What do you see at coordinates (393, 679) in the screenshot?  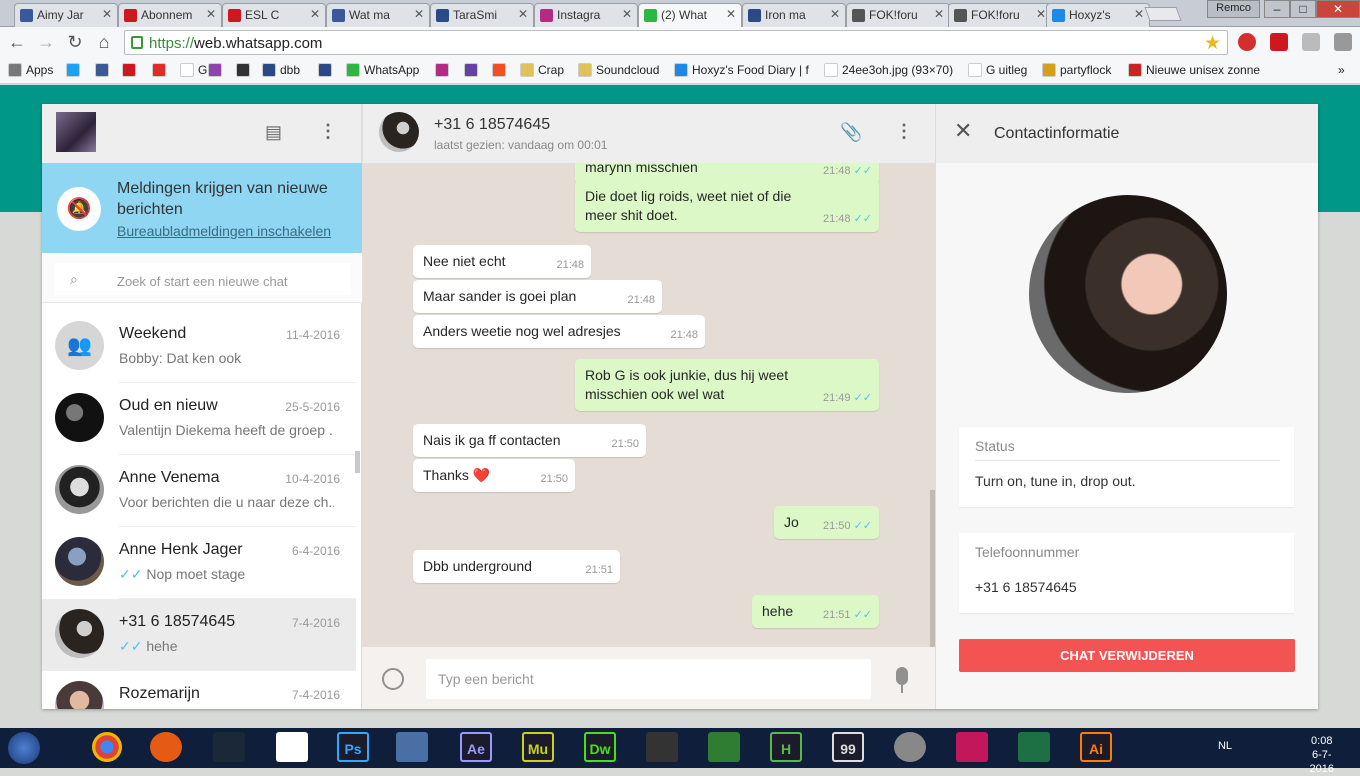 I see `emoji-icon` at bounding box center [393, 679].